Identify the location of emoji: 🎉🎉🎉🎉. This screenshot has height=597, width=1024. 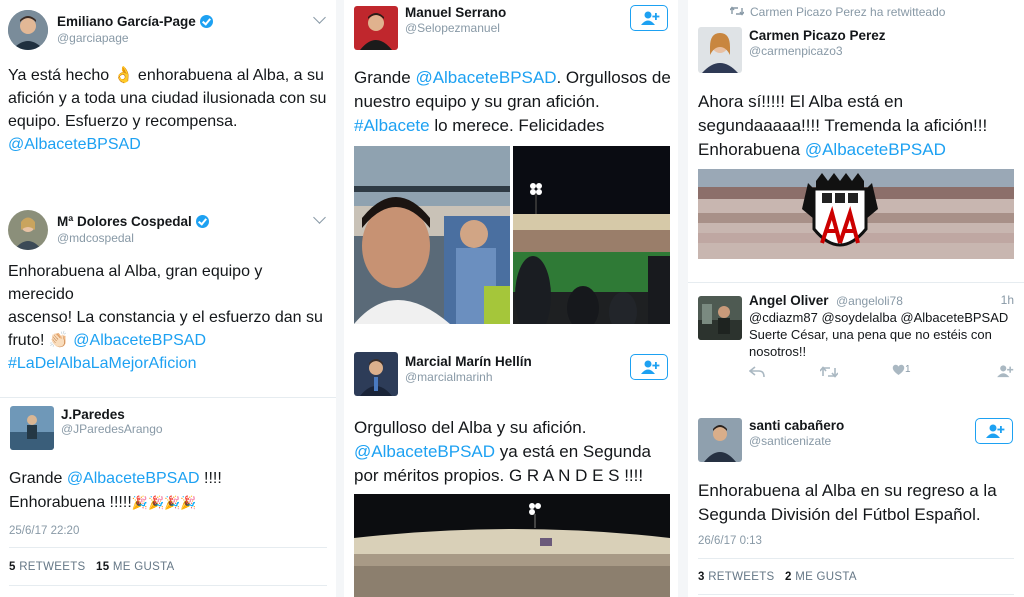
(164, 502).